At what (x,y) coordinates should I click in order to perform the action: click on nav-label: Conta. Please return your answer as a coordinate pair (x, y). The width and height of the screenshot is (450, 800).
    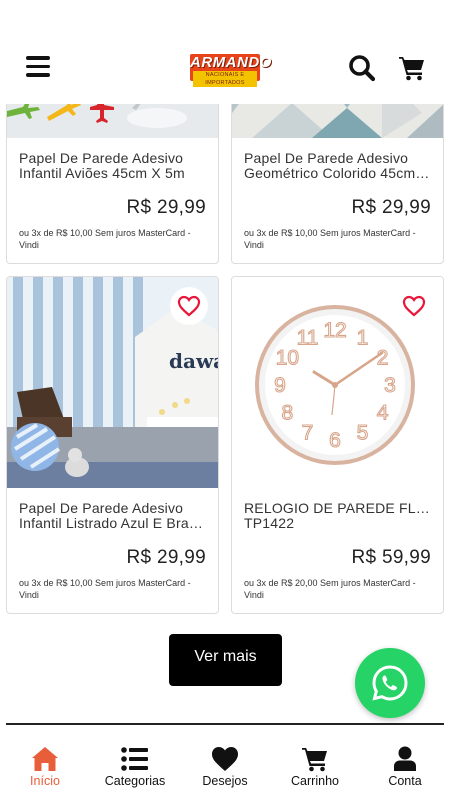
    Looking at the image, I should click on (405, 781).